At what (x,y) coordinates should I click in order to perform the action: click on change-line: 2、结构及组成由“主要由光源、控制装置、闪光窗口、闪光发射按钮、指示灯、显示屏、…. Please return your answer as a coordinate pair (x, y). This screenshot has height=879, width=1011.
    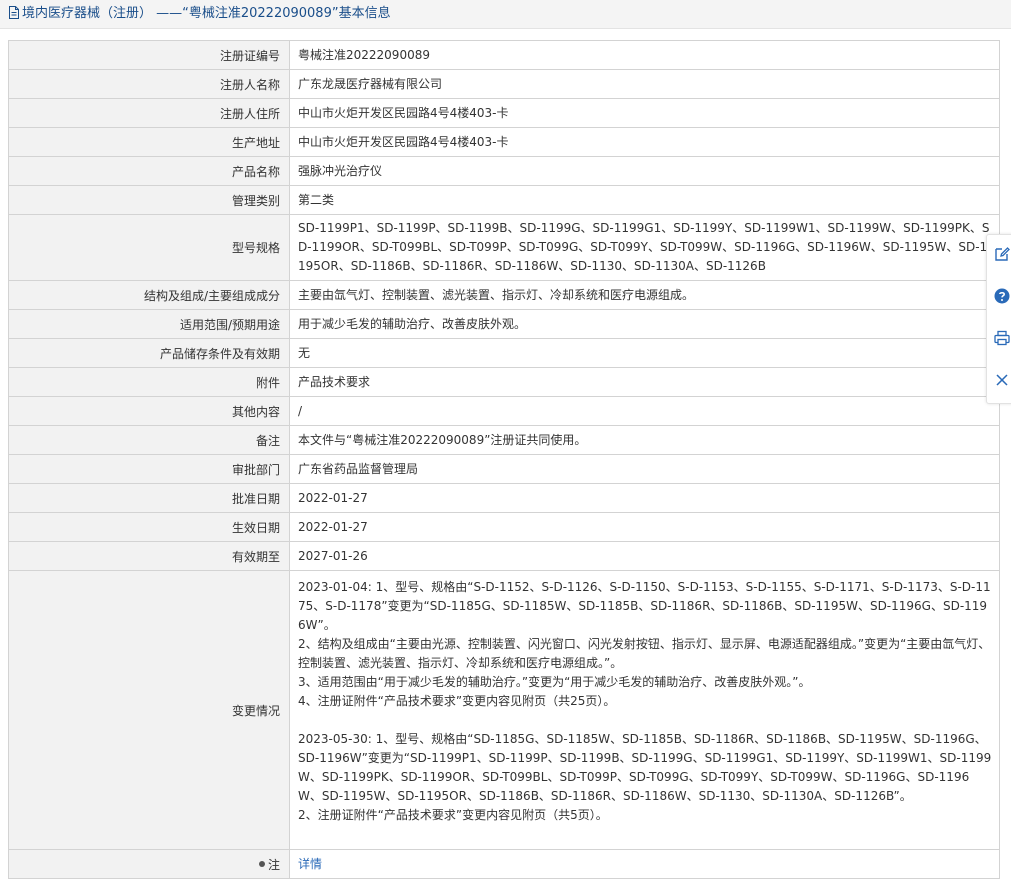
    Looking at the image, I should click on (644, 653).